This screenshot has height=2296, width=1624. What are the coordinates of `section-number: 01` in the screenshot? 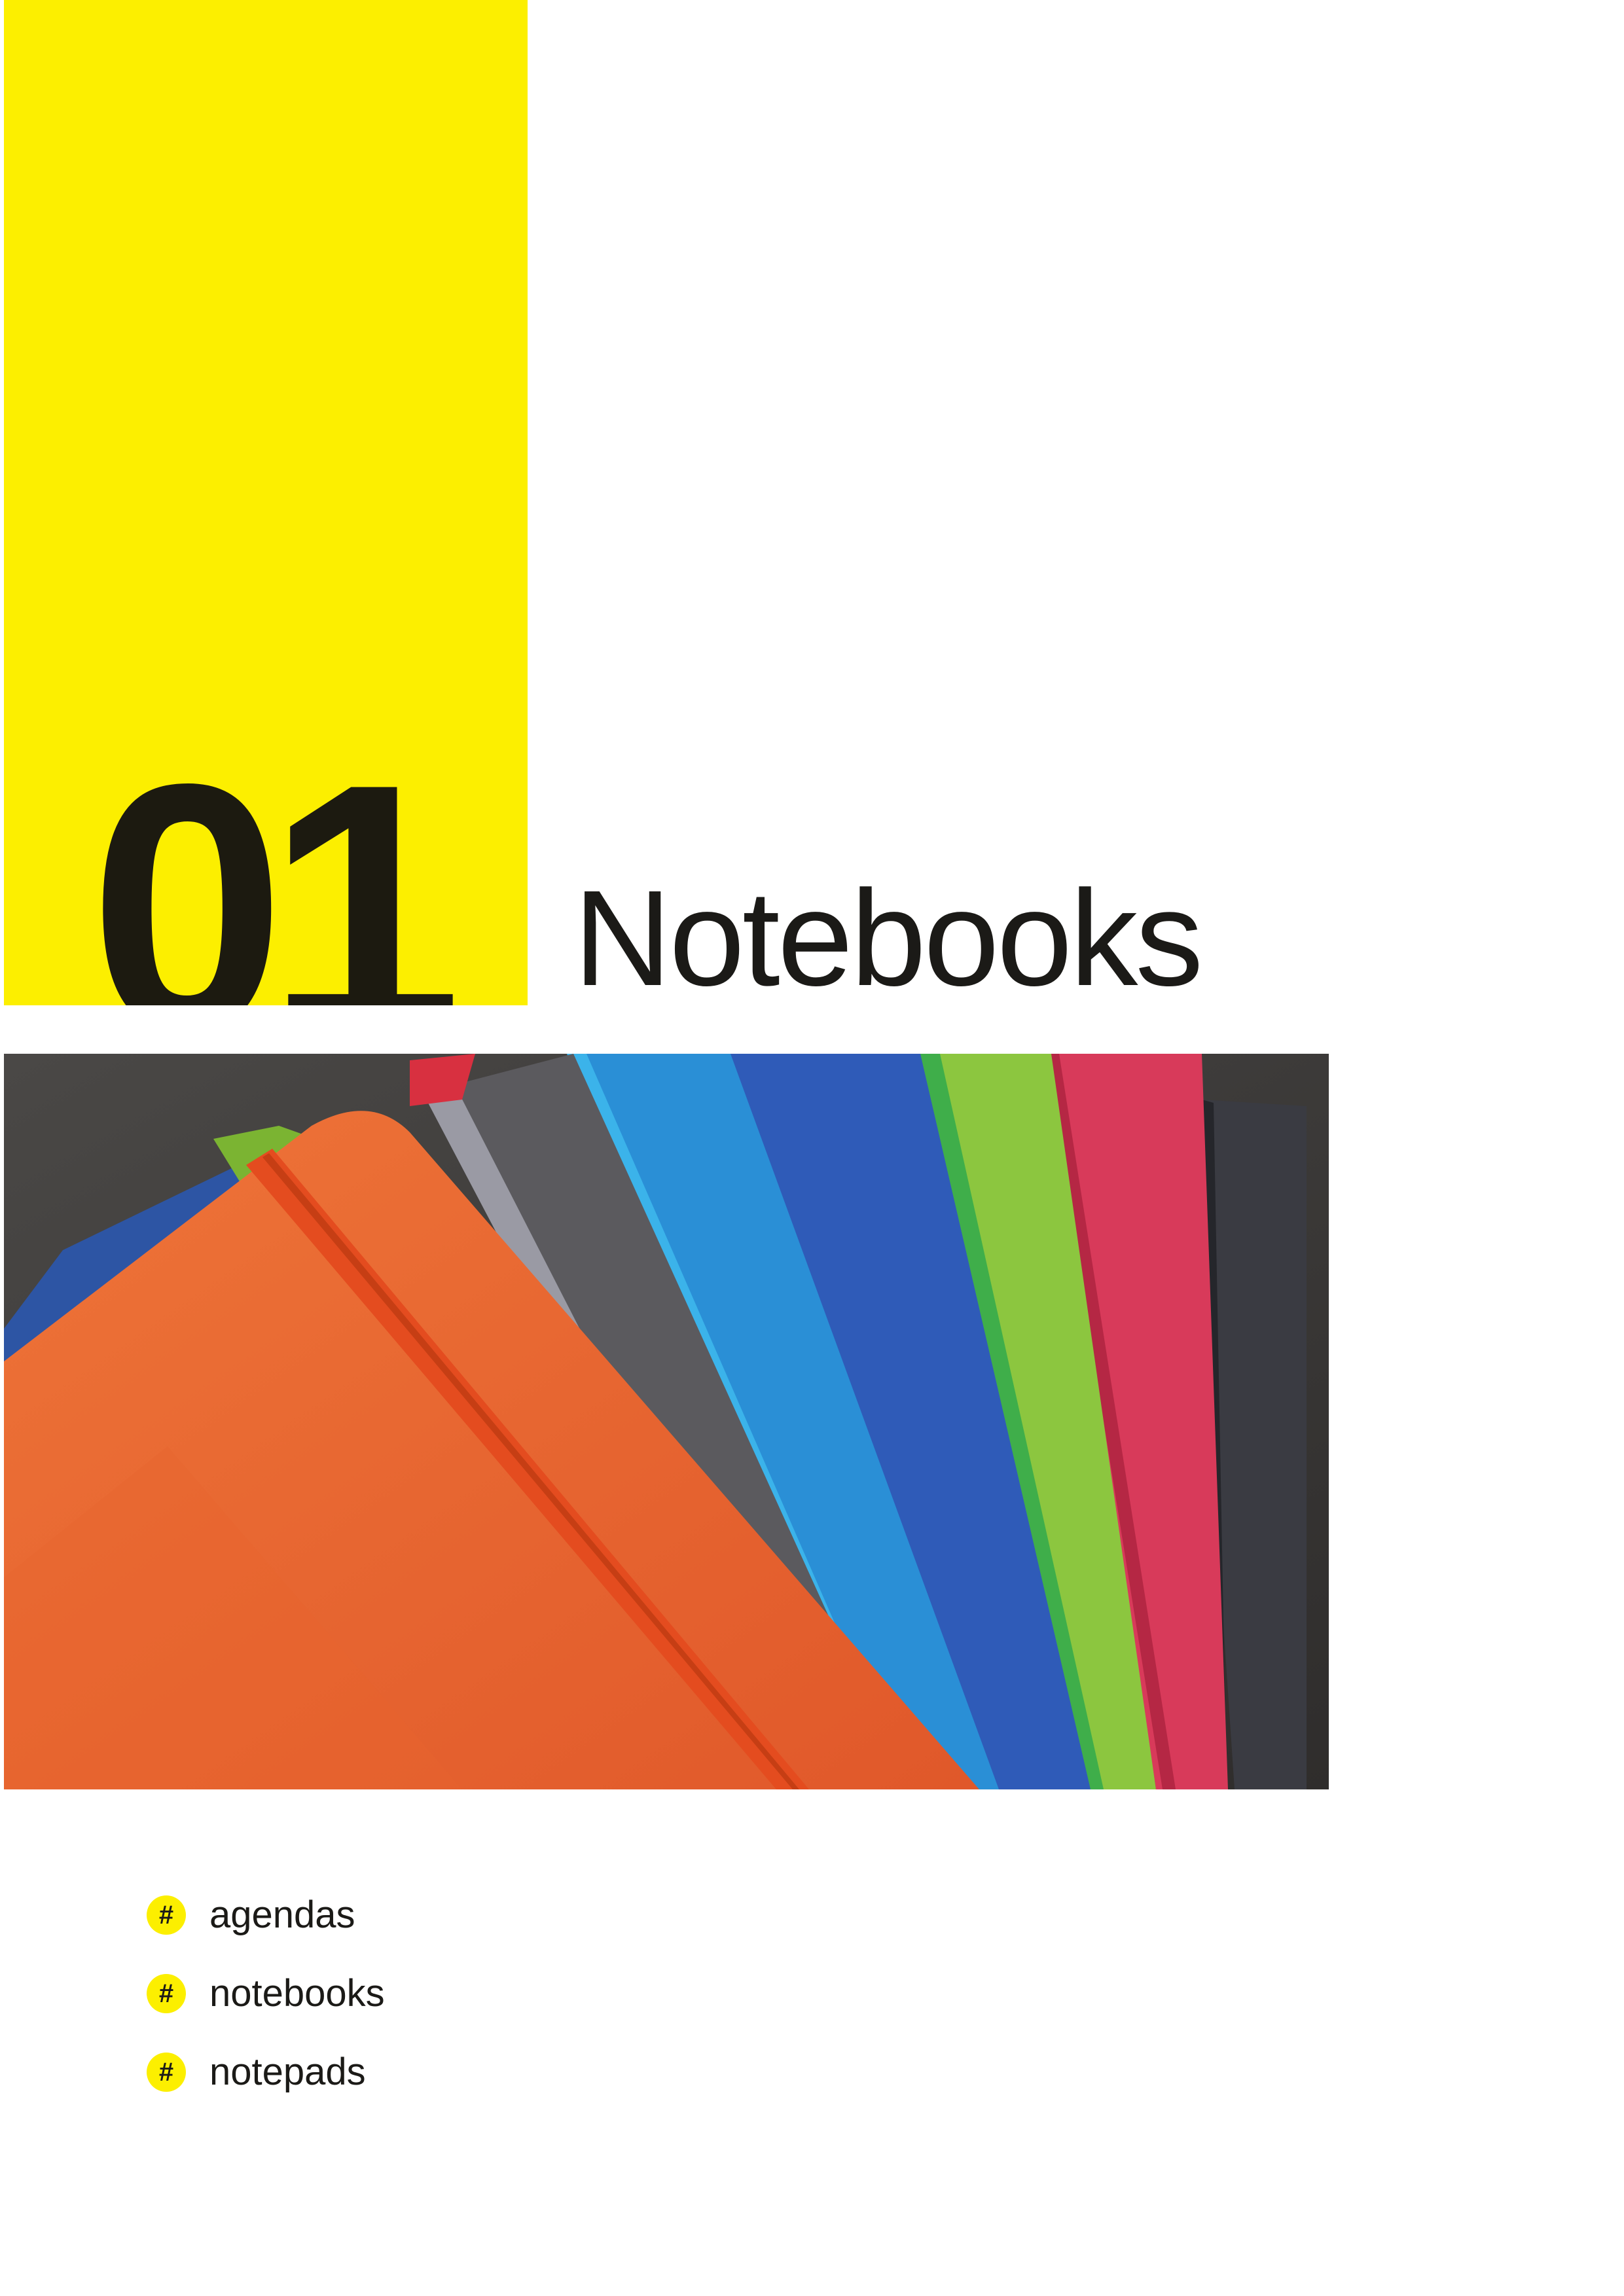 It's located at (276, 858).